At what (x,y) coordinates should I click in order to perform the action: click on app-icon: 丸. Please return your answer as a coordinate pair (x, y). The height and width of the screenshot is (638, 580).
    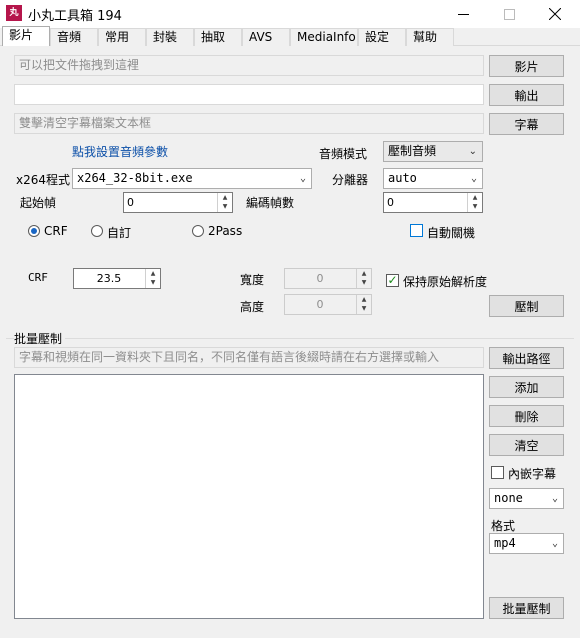
    Looking at the image, I should click on (14, 13).